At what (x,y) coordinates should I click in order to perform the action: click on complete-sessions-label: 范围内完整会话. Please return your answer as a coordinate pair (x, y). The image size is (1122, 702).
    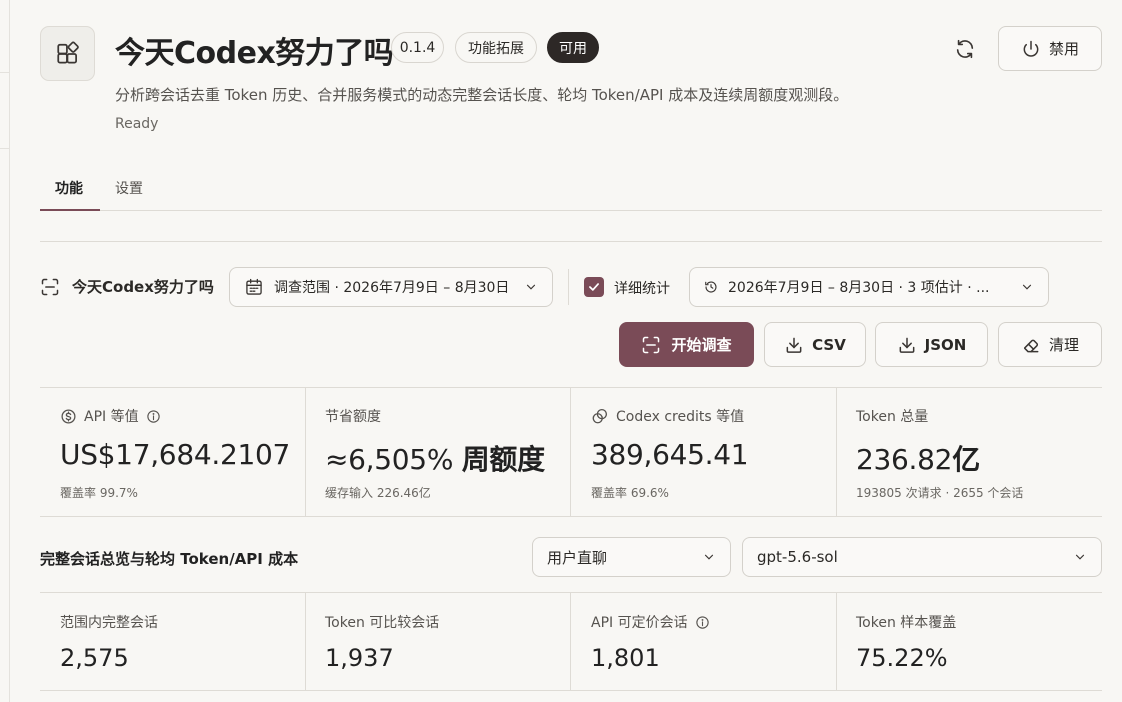
    Looking at the image, I should click on (109, 623).